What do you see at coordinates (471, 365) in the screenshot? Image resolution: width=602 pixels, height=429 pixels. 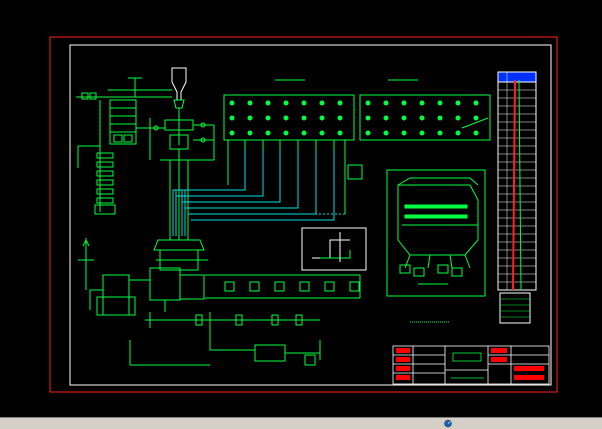 I see `title-block` at bounding box center [471, 365].